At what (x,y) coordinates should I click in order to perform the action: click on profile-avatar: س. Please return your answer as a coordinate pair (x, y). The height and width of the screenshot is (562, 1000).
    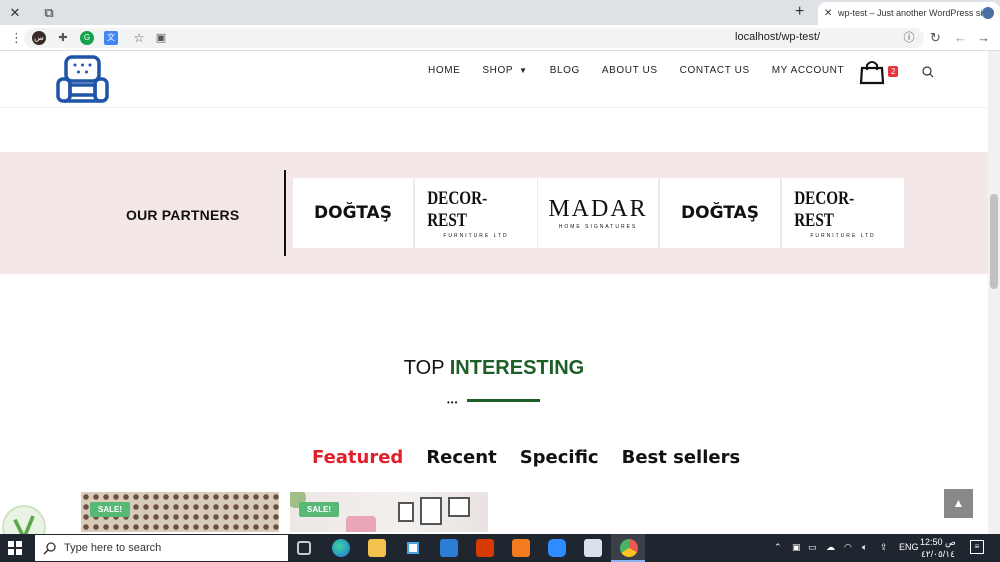
    Looking at the image, I should click on (39, 38).